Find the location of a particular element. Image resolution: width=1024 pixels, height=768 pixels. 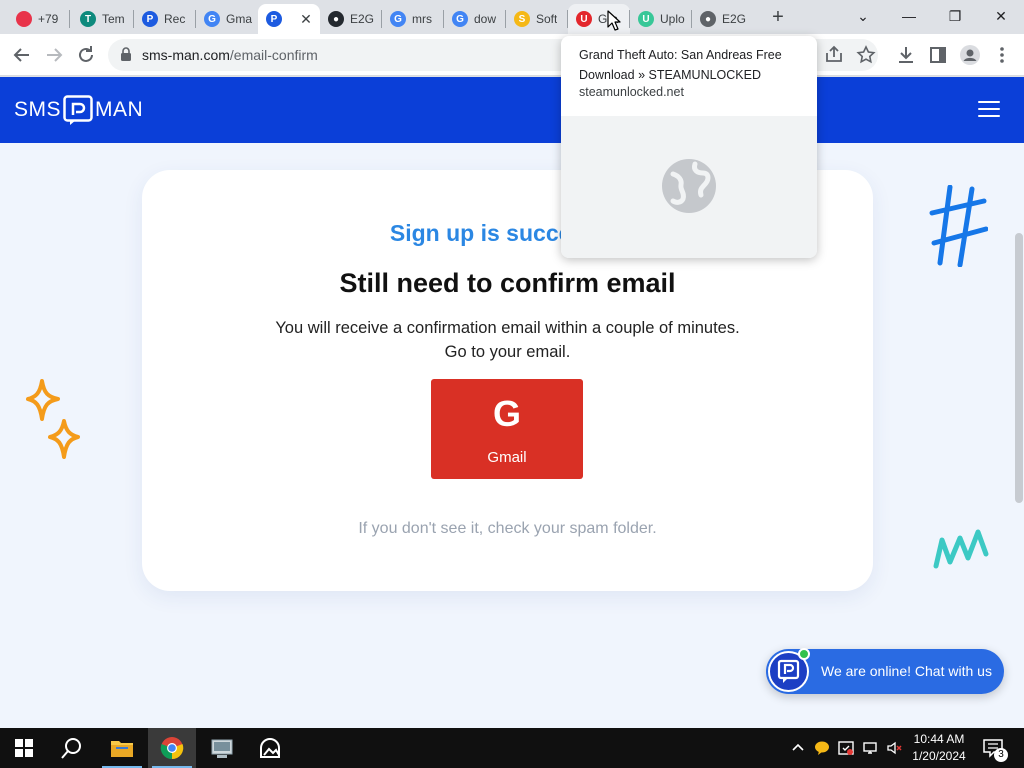

profile-icon is located at coordinates (970, 55).